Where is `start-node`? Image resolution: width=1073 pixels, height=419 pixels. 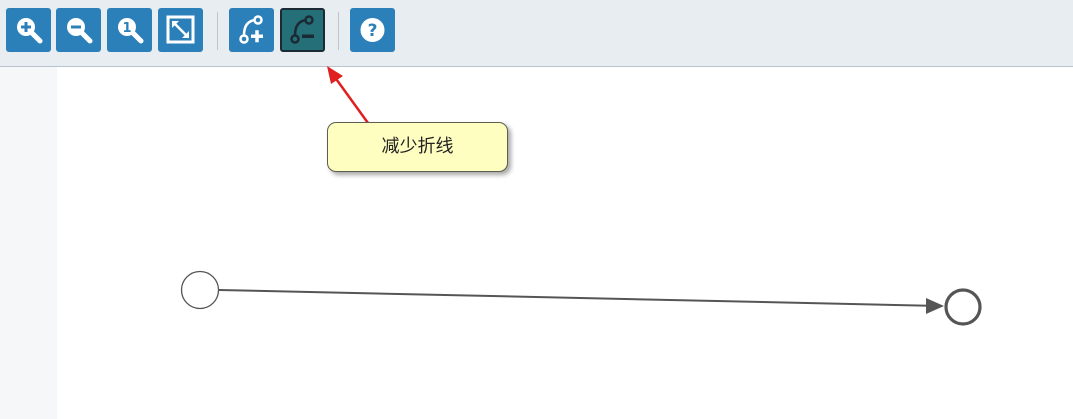 start-node is located at coordinates (200, 290).